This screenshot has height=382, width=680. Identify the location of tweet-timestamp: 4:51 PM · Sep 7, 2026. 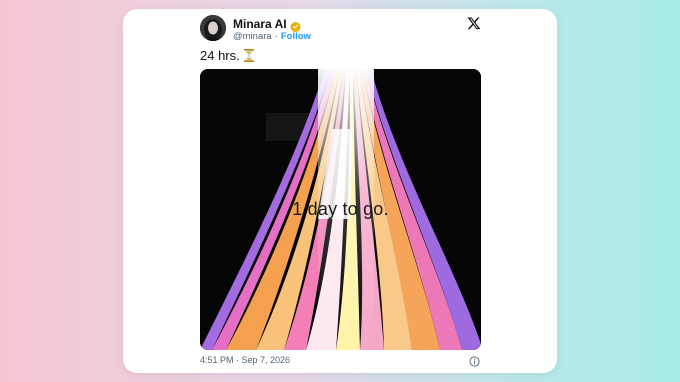
(245, 360).